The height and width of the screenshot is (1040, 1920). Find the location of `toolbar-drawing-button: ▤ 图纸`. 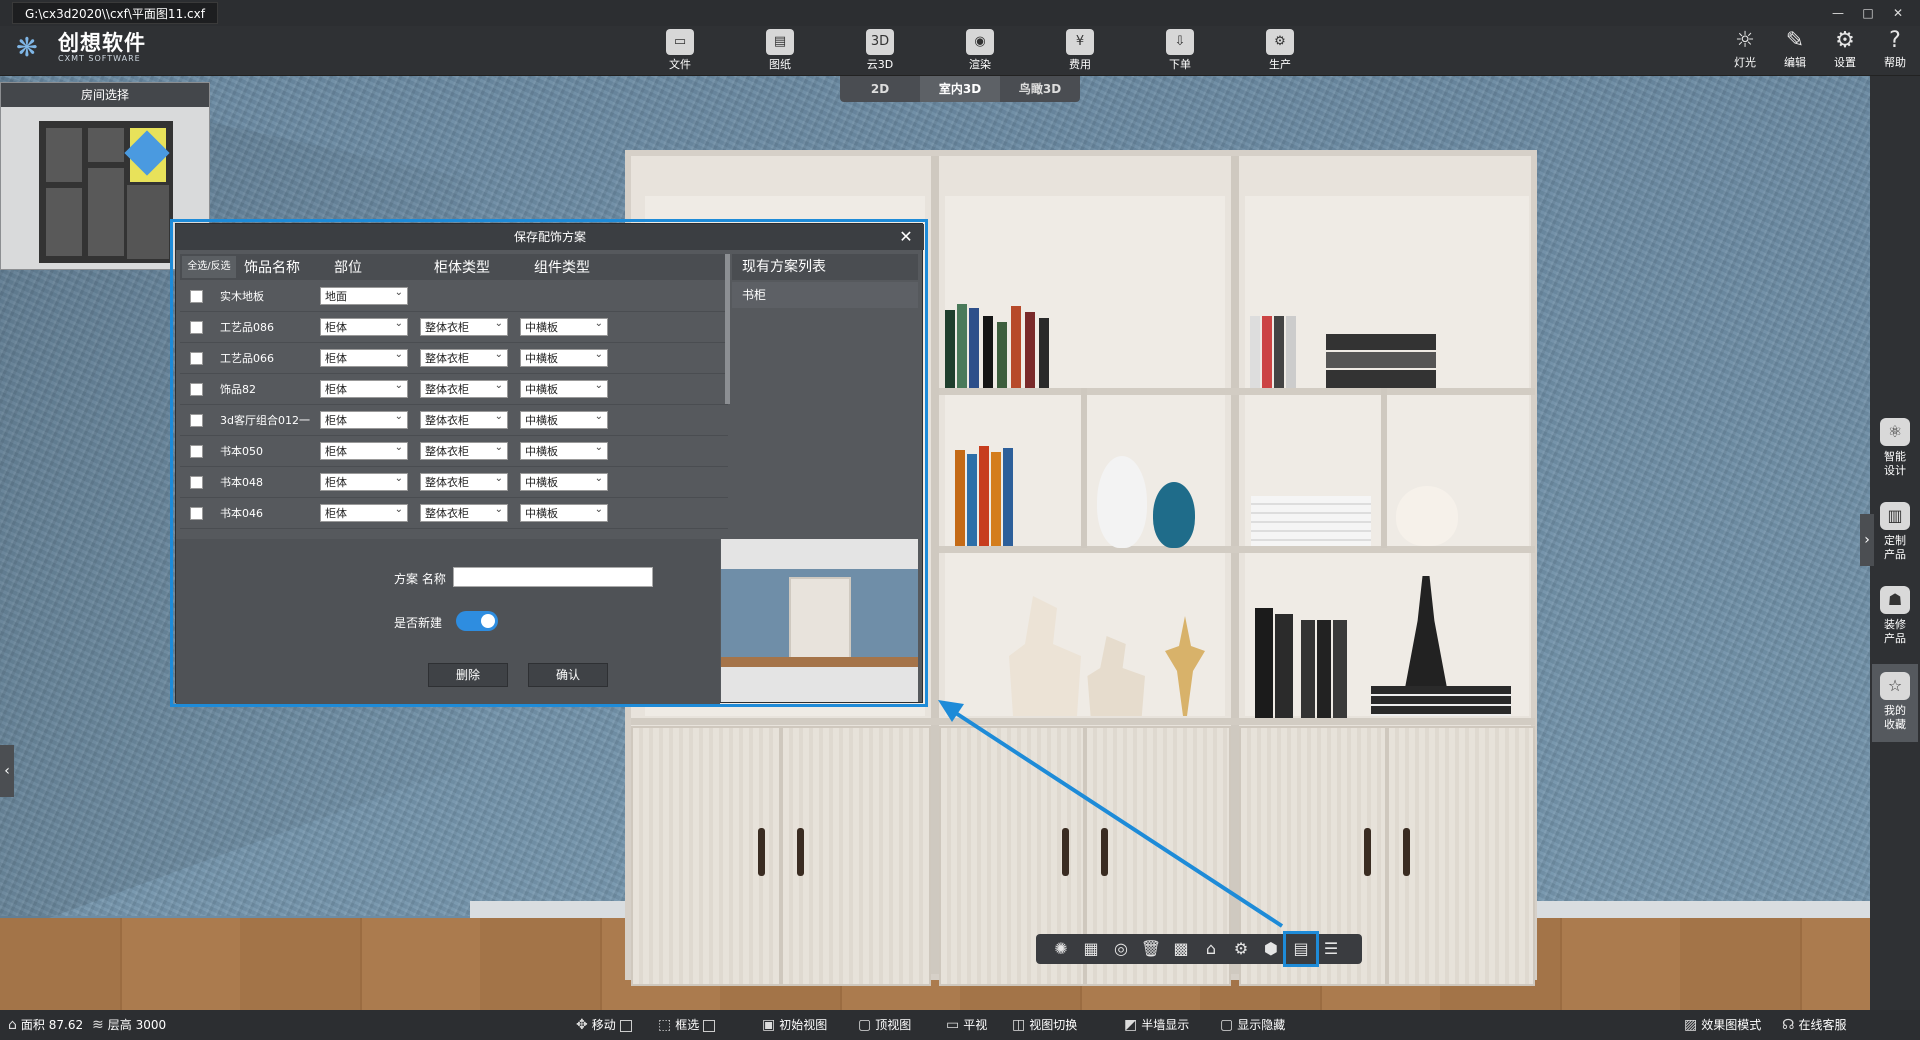

toolbar-drawing-button: ▤ 图纸 is located at coordinates (780, 51).